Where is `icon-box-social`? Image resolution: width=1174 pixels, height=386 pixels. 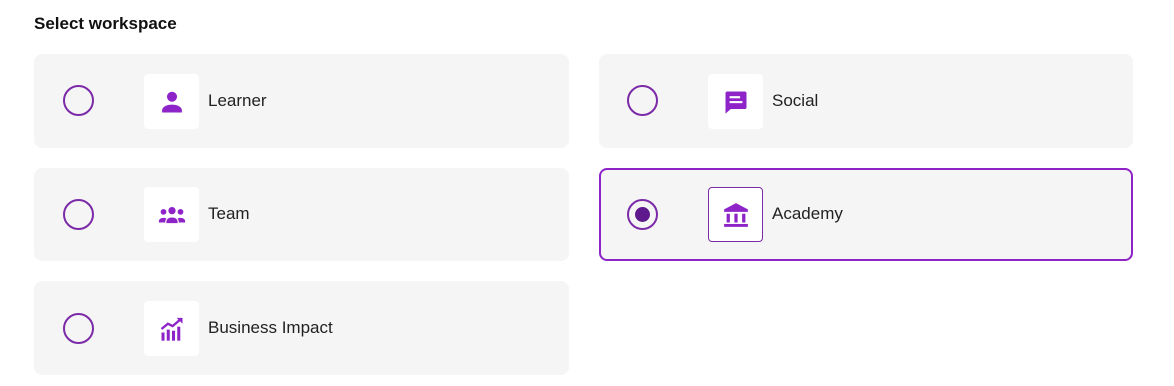 icon-box-social is located at coordinates (735, 101).